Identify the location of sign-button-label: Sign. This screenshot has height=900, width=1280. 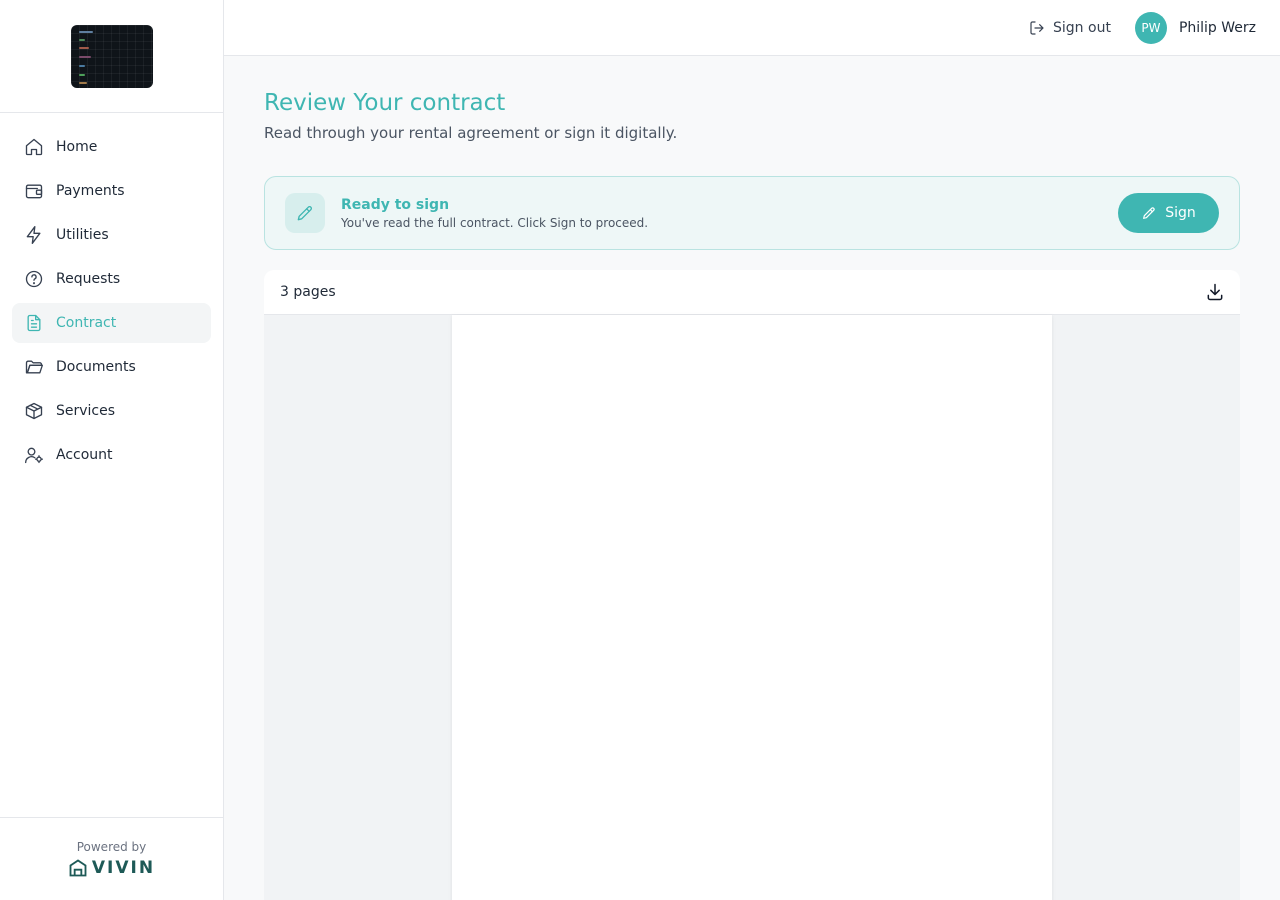
(1180, 213).